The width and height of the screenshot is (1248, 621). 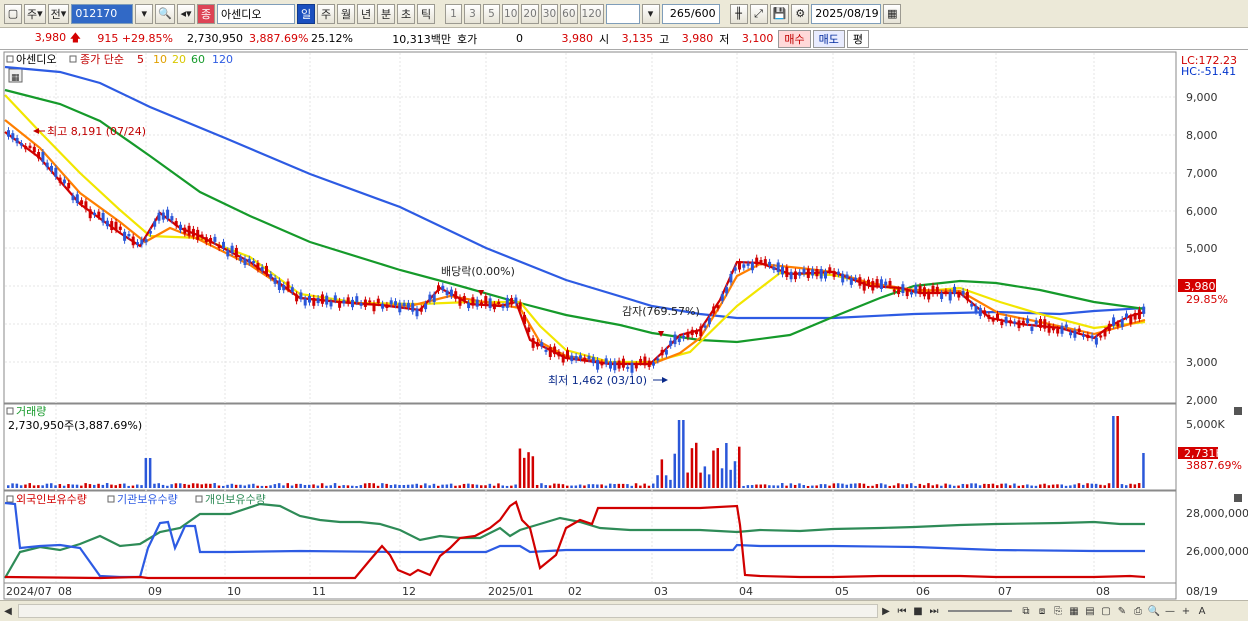 I want to click on zoom-in-icon: +, so click(x=1186, y=611).